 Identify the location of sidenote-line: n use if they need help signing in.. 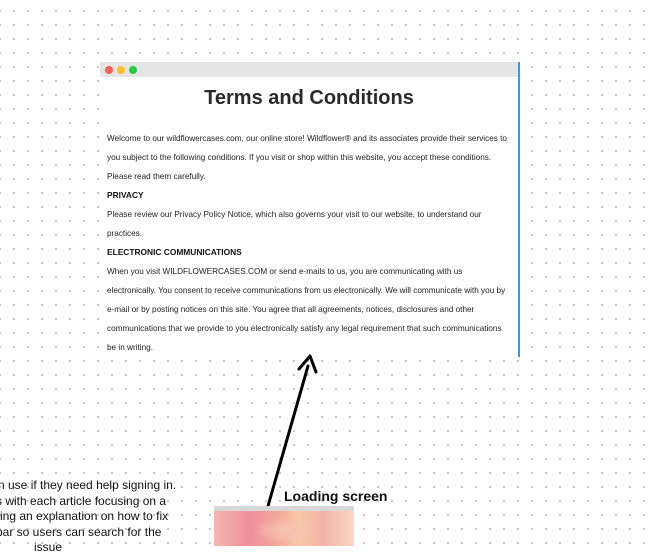
(88, 485).